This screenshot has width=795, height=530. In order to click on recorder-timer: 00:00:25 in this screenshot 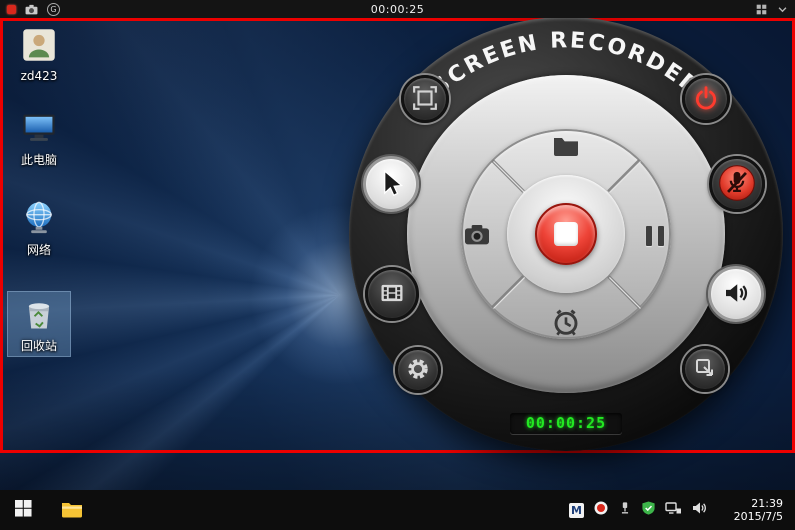, I will do `click(566, 423)`.